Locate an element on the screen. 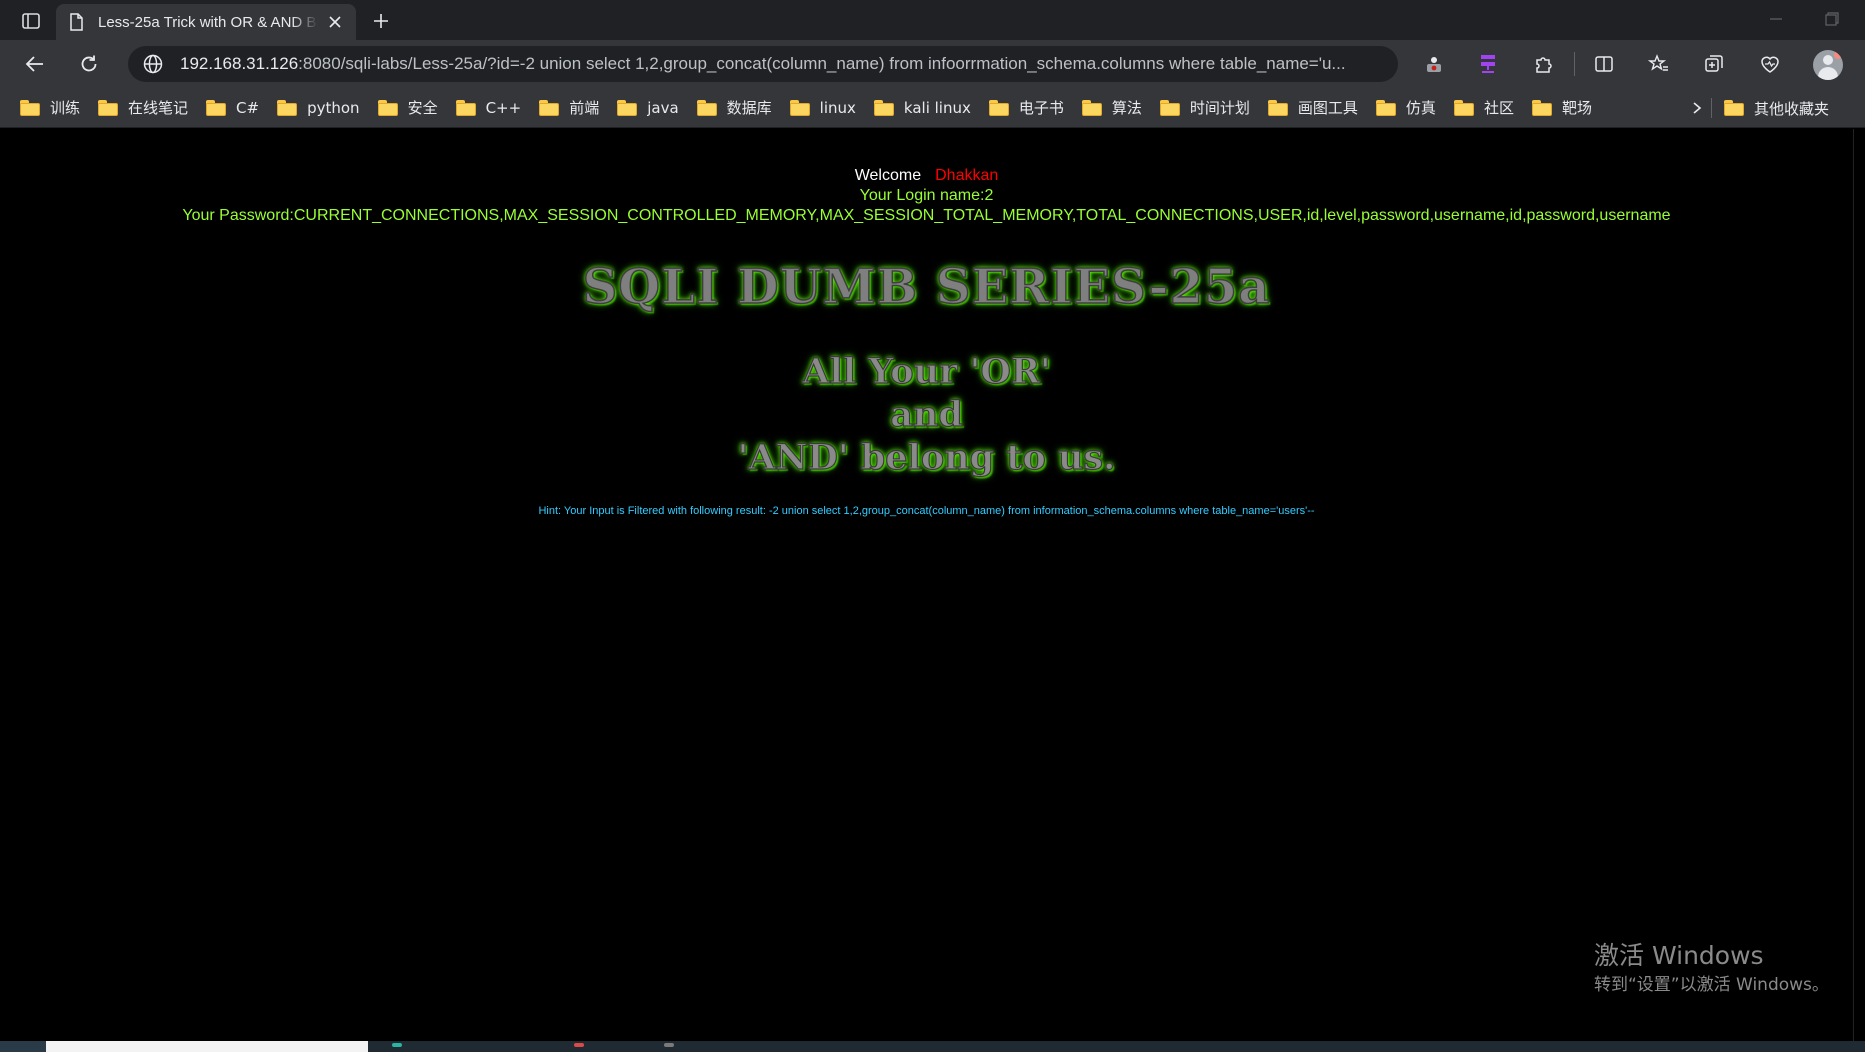  bookmark-folder: 安全 is located at coordinates (410, 108).